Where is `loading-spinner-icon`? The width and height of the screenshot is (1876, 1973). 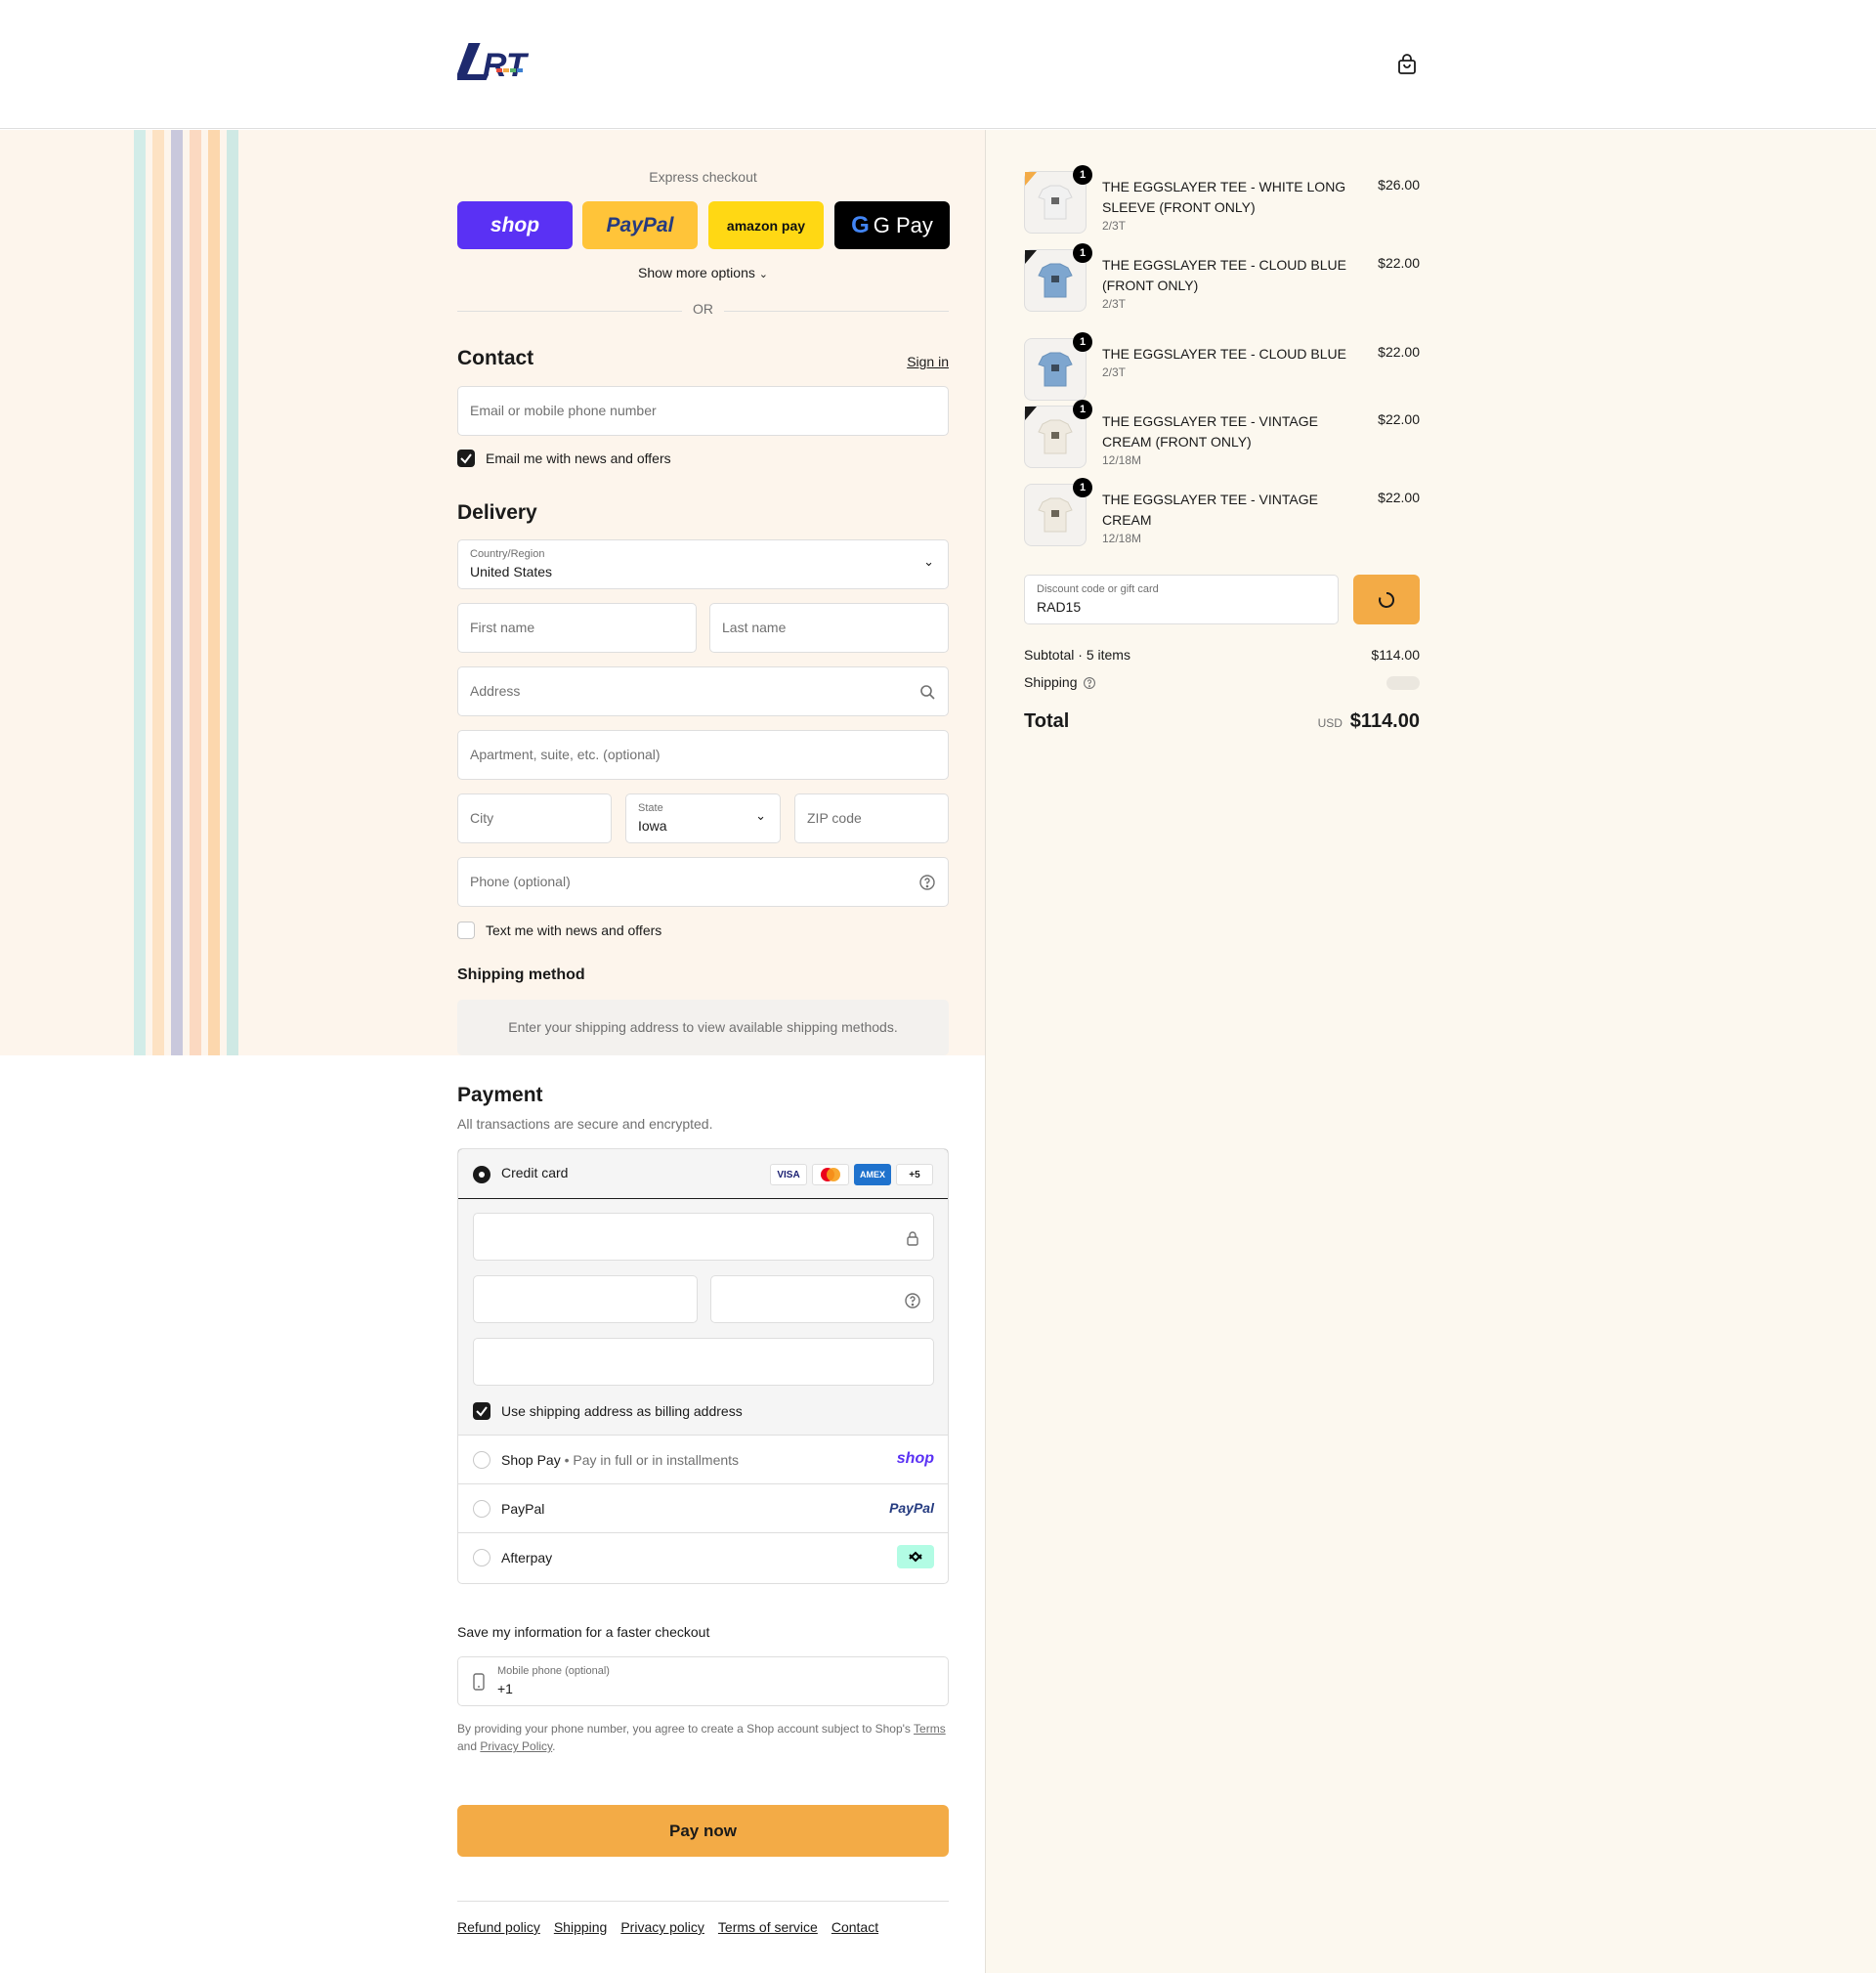 loading-spinner-icon is located at coordinates (1387, 600).